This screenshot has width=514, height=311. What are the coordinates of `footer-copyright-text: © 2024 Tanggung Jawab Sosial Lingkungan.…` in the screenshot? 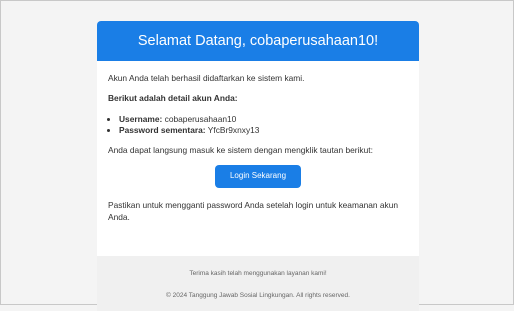 It's located at (258, 295).